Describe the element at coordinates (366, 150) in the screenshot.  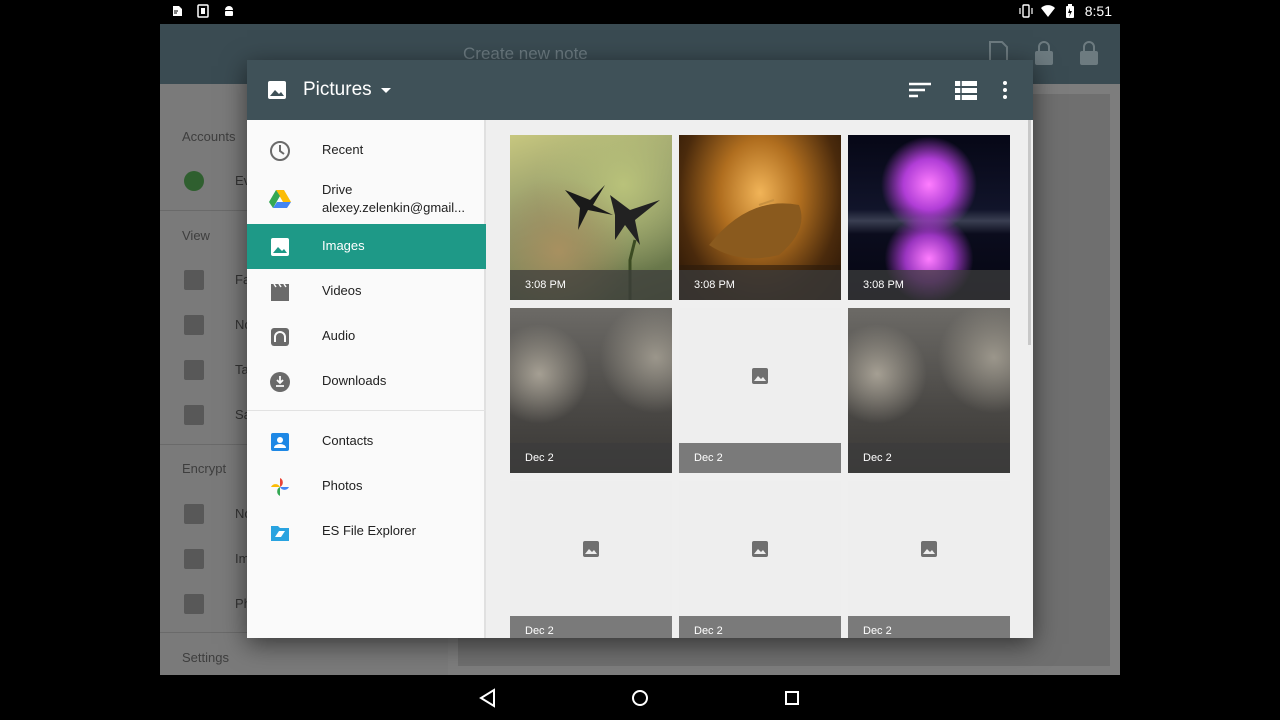
I see `root-item-recent: Recent` at that location.